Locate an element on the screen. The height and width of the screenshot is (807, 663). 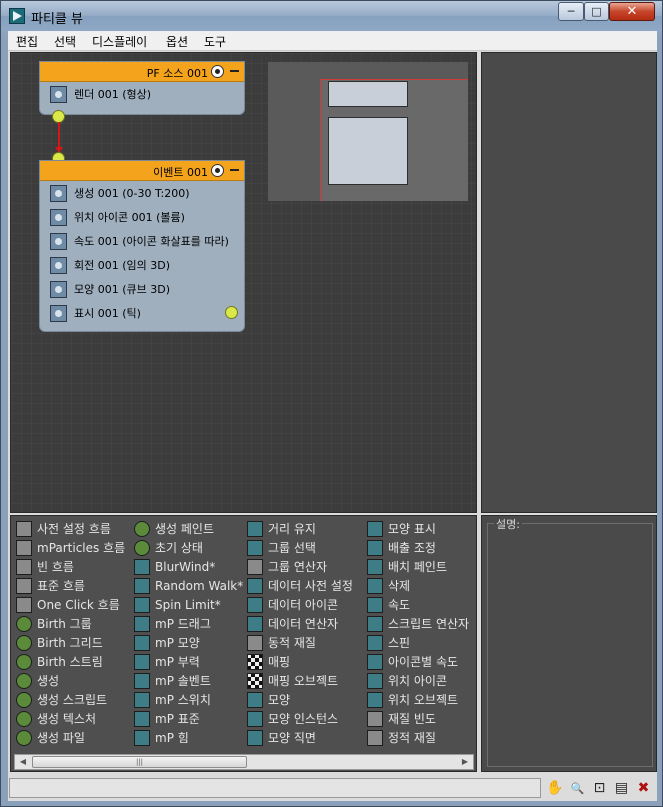
no-zoom-icon: ✖ is located at coordinates (643, 788).